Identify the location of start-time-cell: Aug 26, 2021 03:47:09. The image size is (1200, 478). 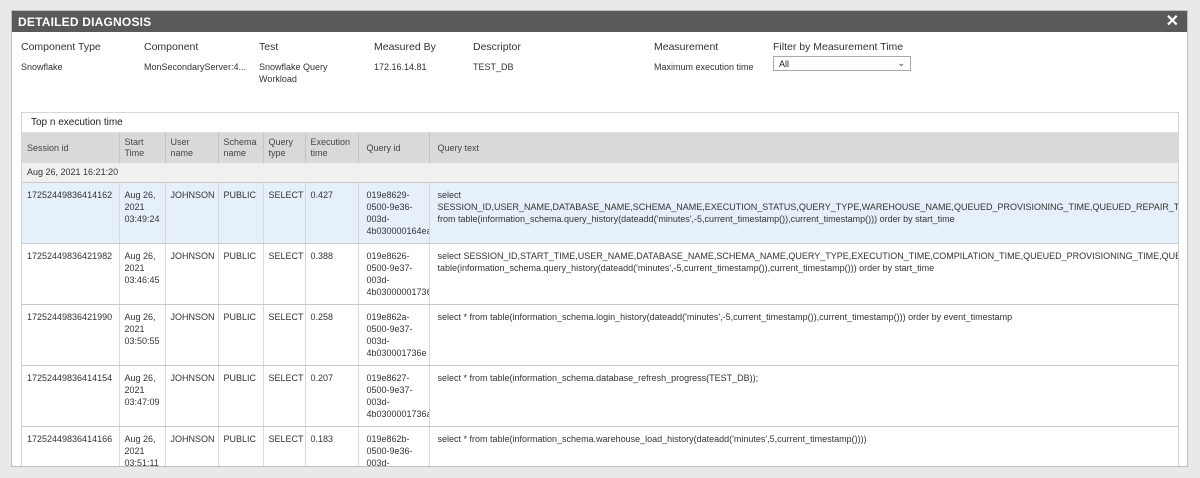
(142, 396).